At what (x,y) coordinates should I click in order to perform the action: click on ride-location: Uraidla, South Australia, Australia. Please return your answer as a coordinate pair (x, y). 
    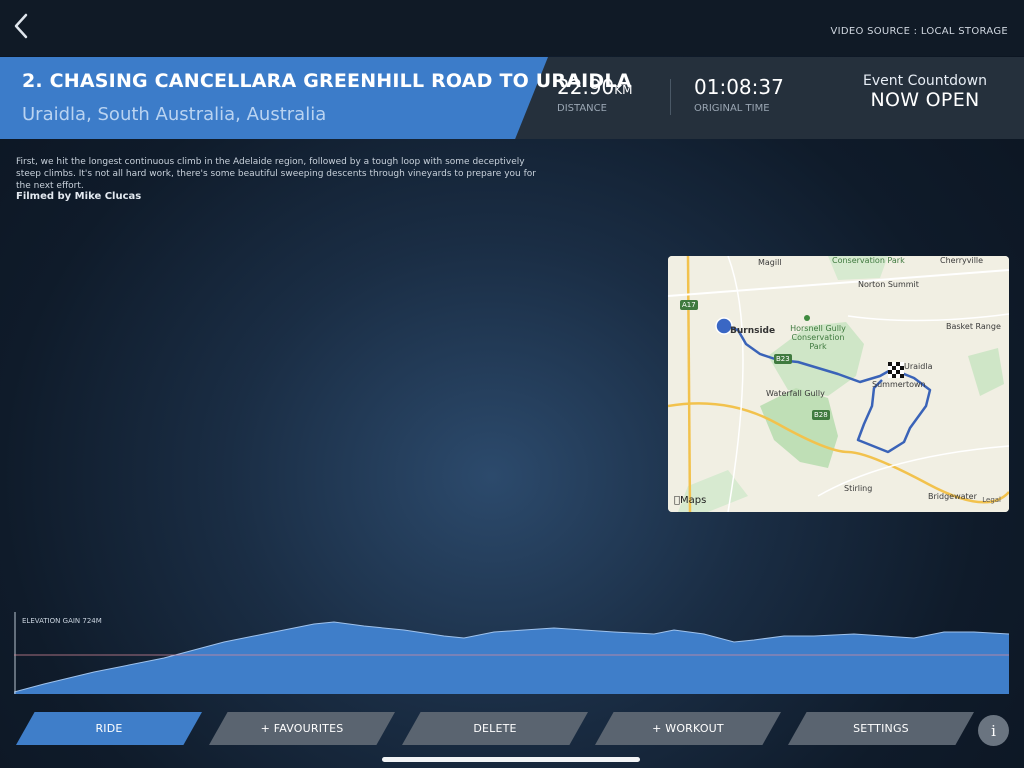
    Looking at the image, I should click on (174, 114).